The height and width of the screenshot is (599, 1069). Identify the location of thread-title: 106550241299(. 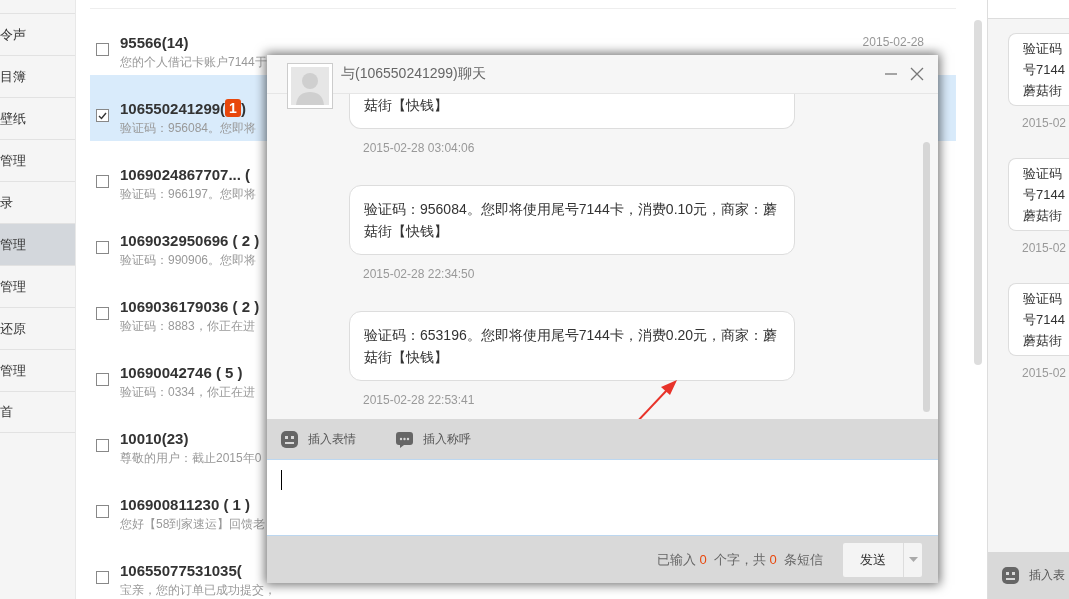
(173, 108).